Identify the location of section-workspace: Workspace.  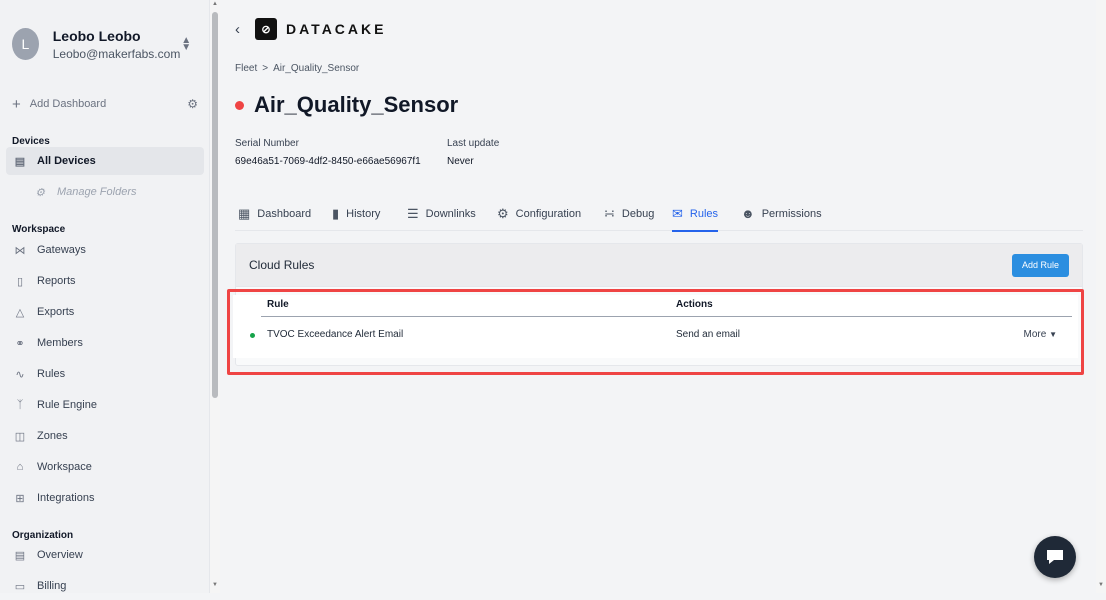
(39, 229).